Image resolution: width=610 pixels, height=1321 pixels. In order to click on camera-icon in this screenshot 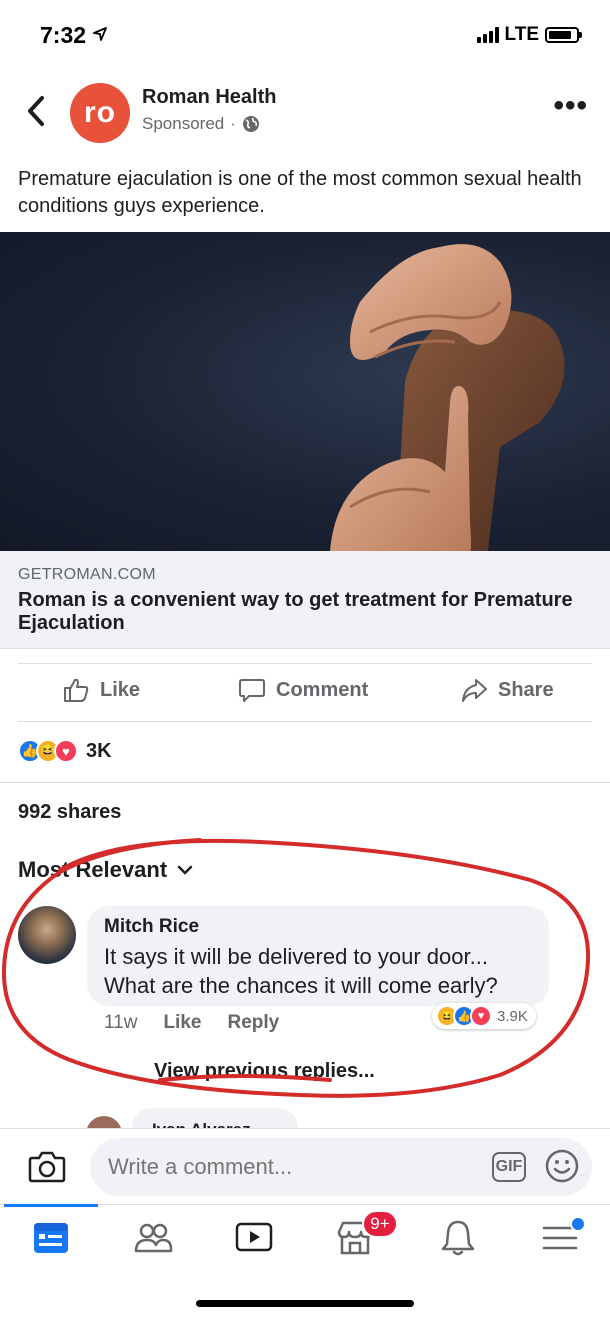, I will do `click(47, 1166)`.